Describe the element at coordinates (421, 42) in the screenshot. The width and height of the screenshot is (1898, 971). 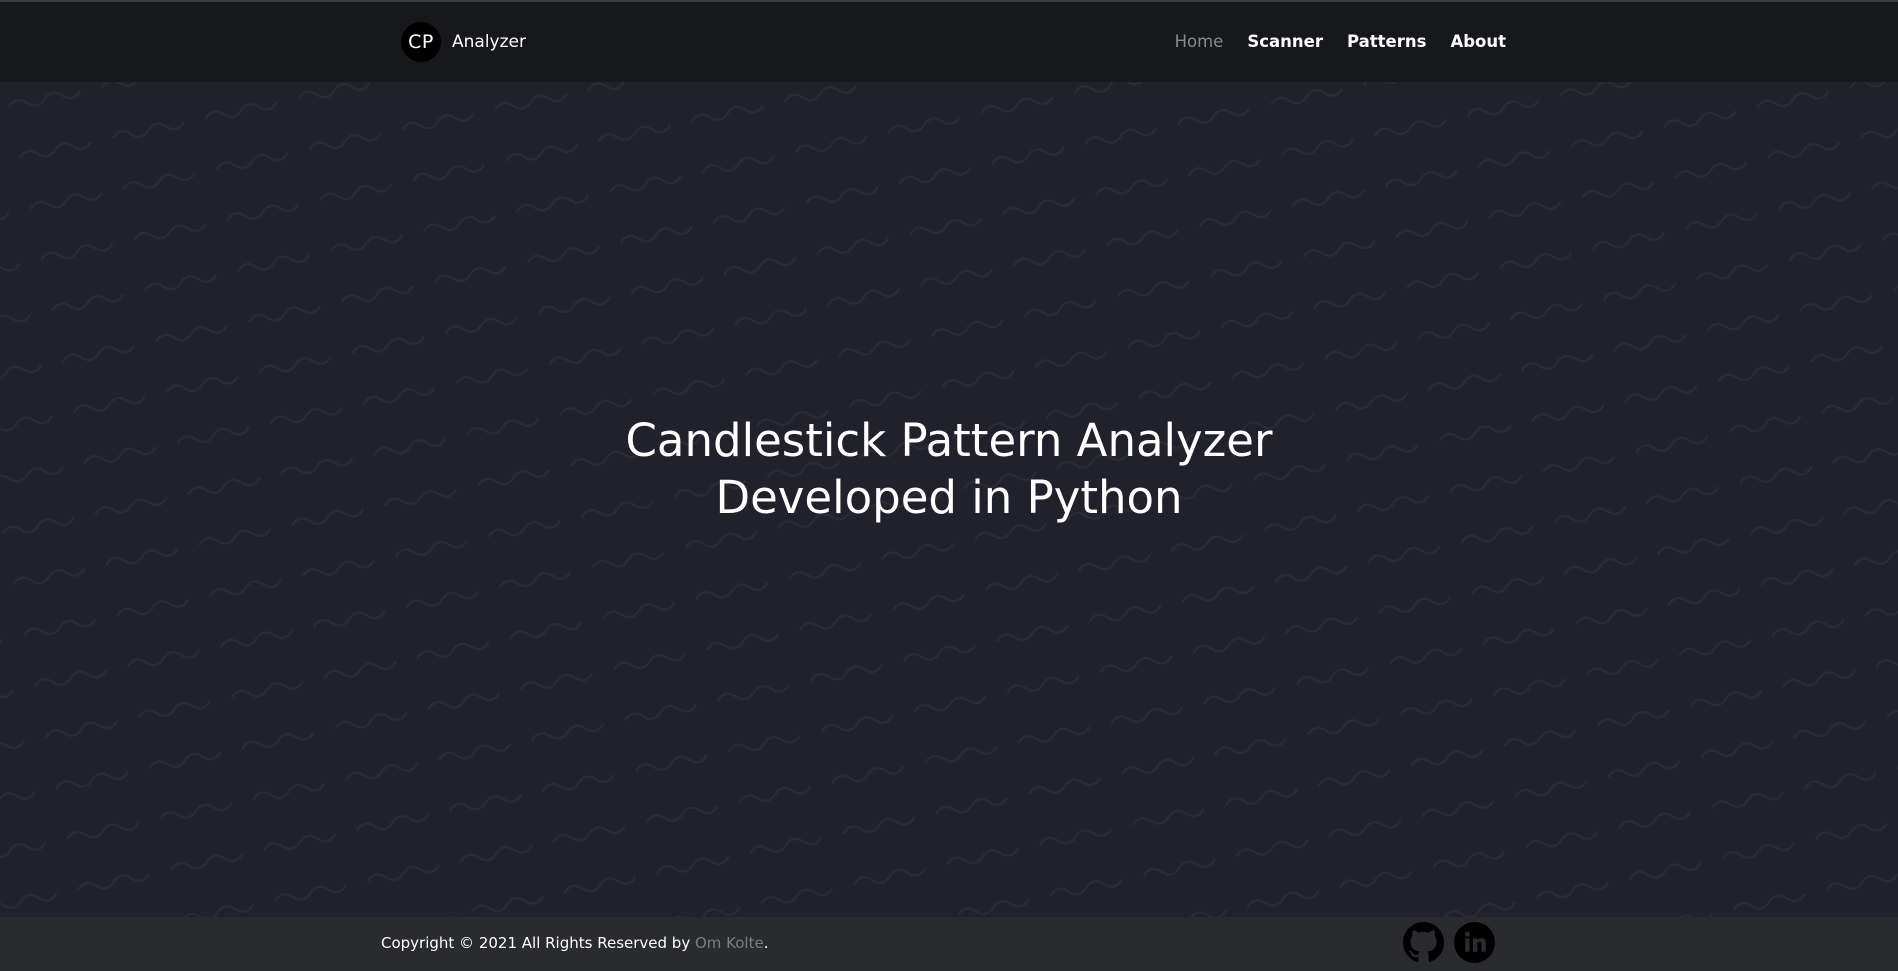
I see `brand-logo: CP` at that location.